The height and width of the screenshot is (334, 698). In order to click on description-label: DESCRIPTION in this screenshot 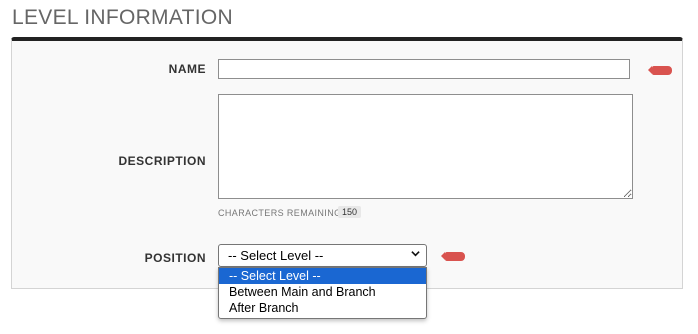, I will do `click(162, 161)`.